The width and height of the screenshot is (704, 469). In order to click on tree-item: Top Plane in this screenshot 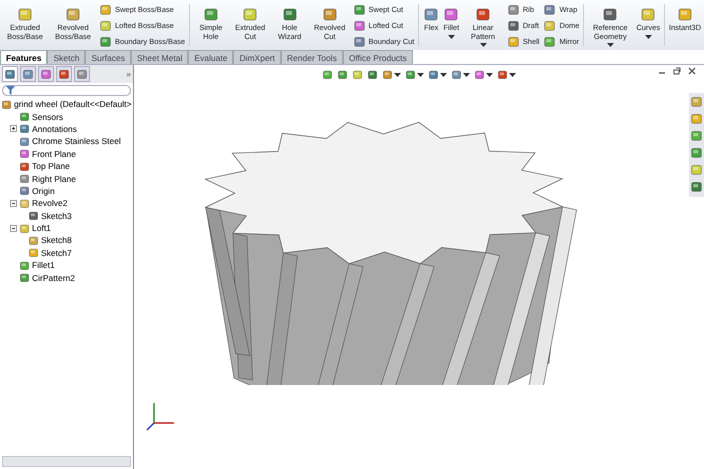, I will do `click(51, 166)`.